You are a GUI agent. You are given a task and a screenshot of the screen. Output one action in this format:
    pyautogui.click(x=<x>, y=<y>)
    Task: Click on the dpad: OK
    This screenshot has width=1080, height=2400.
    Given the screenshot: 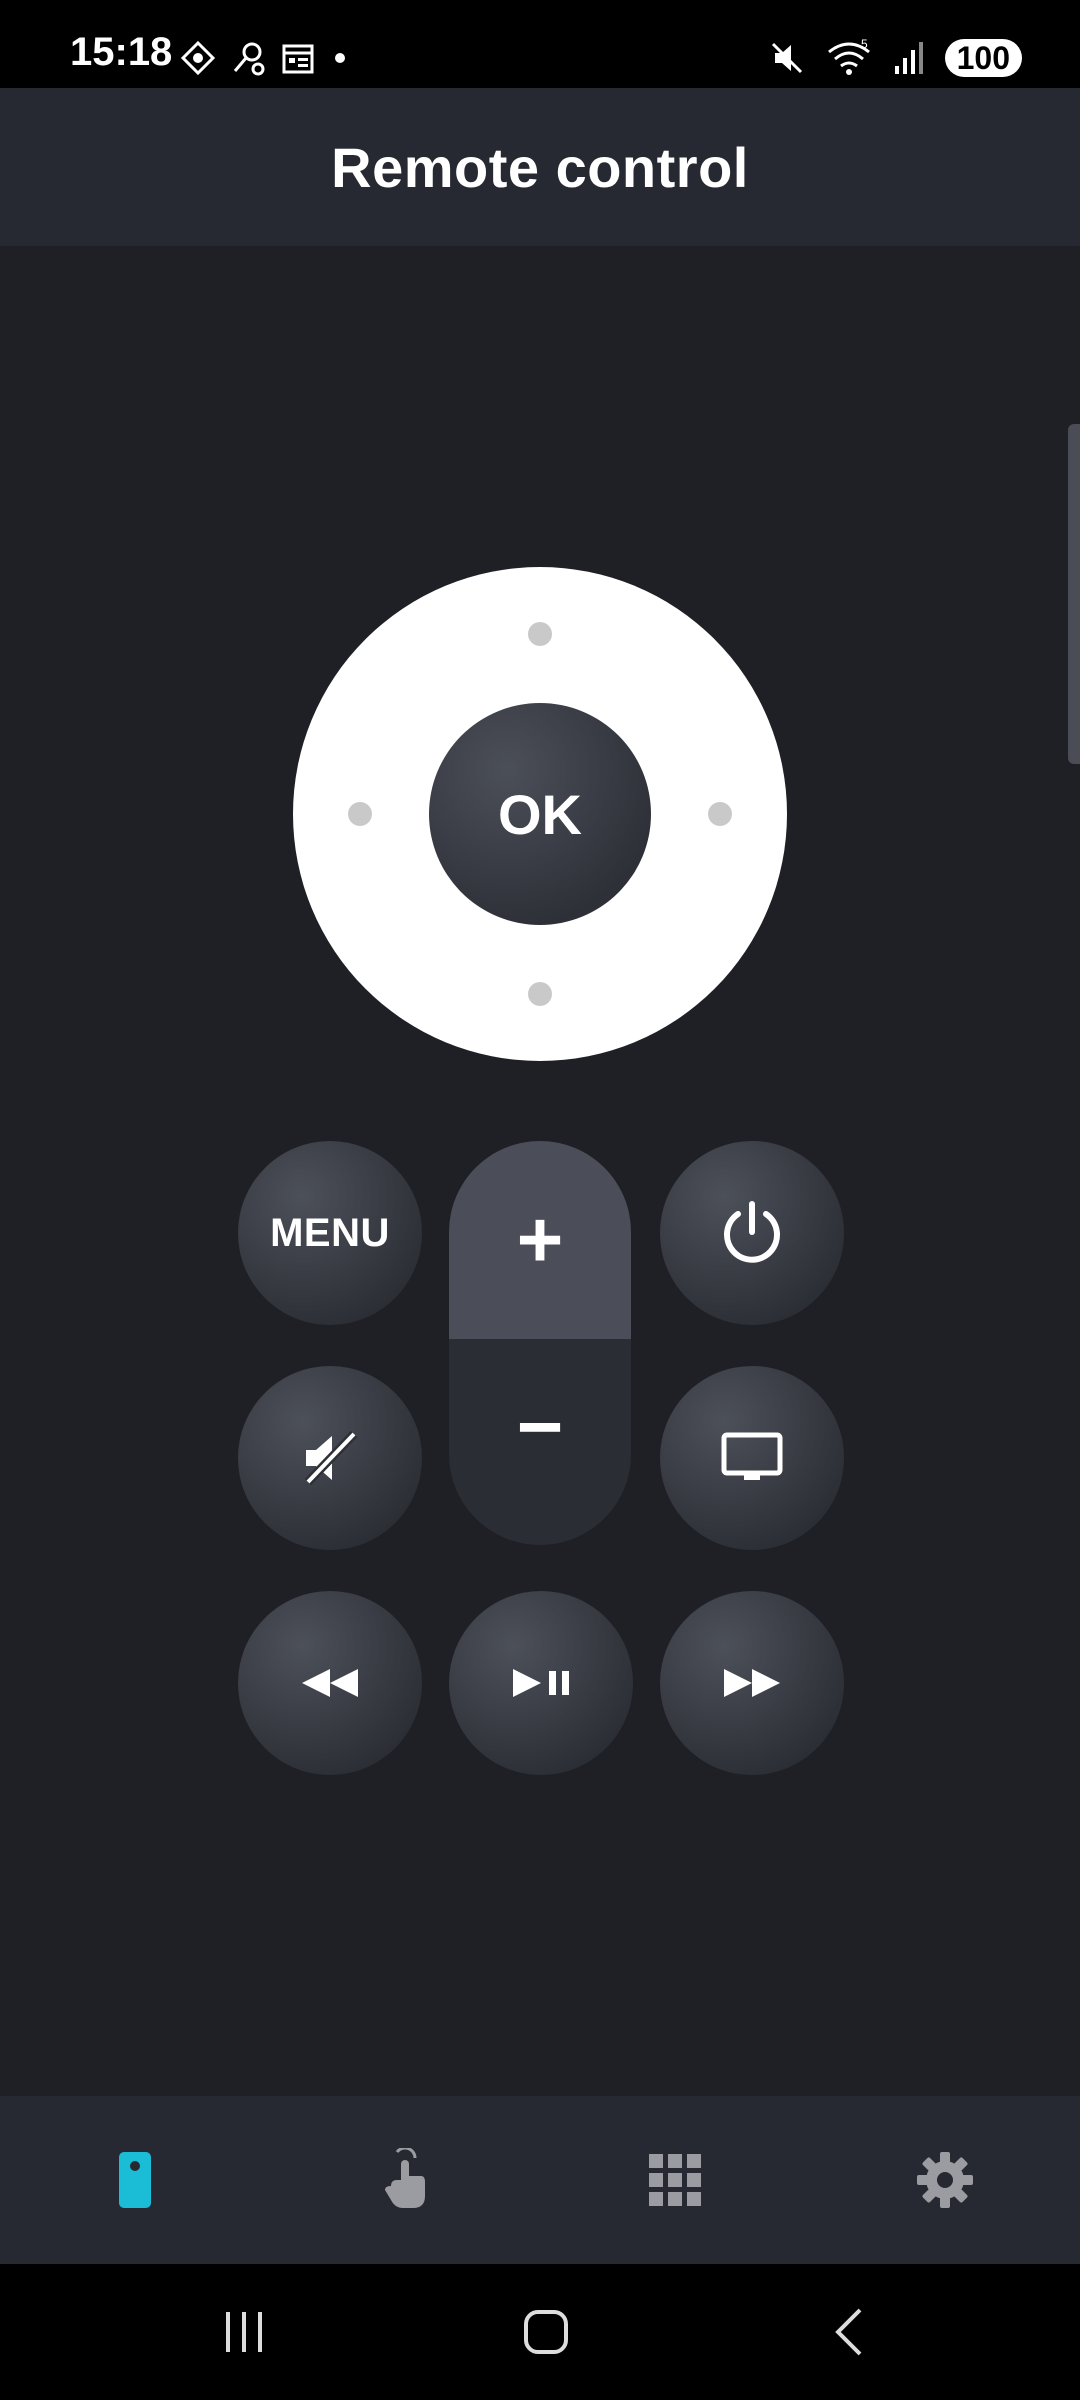 What is the action you would take?
    pyautogui.click(x=540, y=814)
    